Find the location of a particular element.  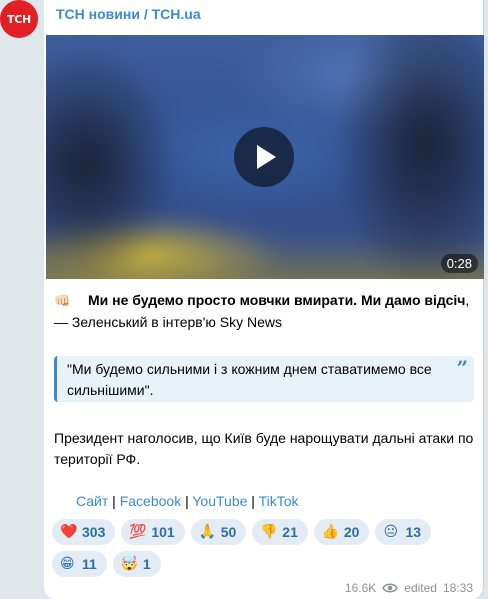

reaction-thumbs-up: 👍 20 is located at coordinates (341, 532).